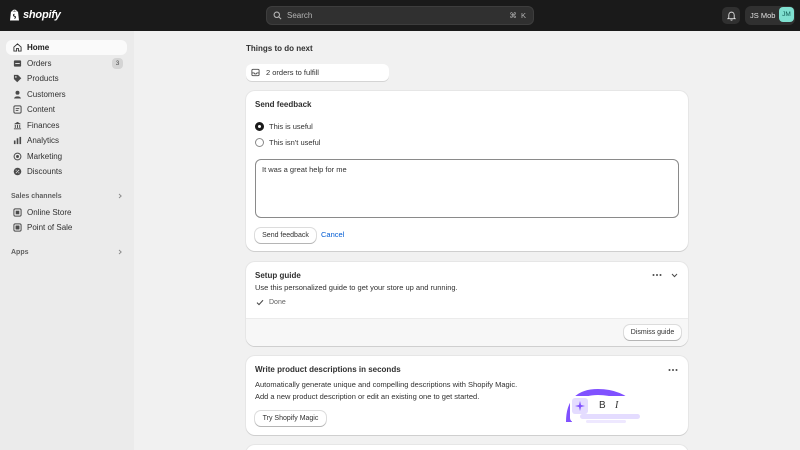 The height and width of the screenshot is (450, 800). Describe the element at coordinates (38, 47) in the screenshot. I see `sidebar-item-label: Home` at that location.